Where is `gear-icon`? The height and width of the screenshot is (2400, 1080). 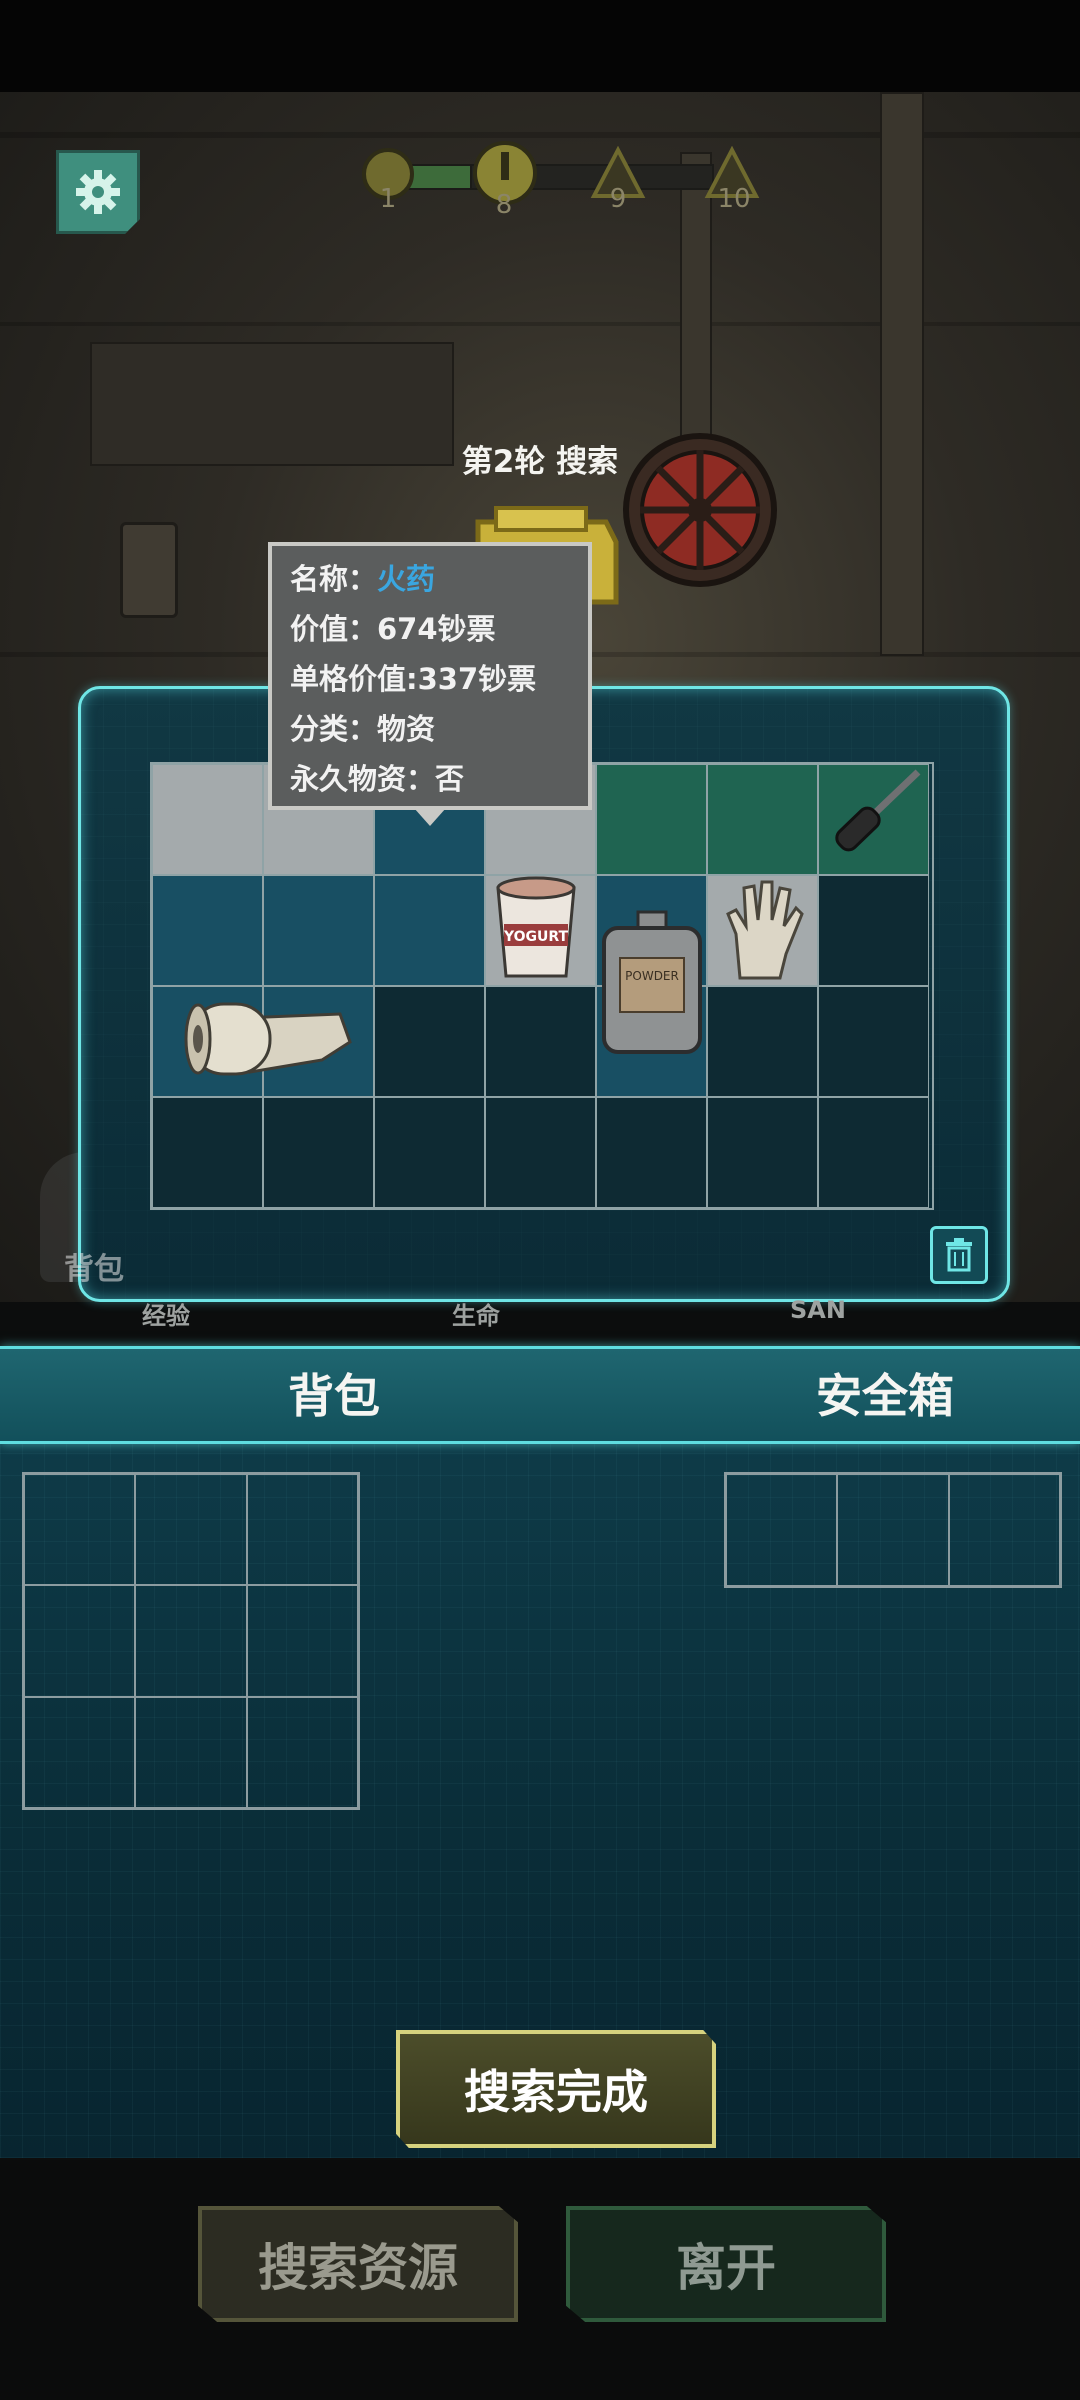
gear-icon is located at coordinates (98, 192).